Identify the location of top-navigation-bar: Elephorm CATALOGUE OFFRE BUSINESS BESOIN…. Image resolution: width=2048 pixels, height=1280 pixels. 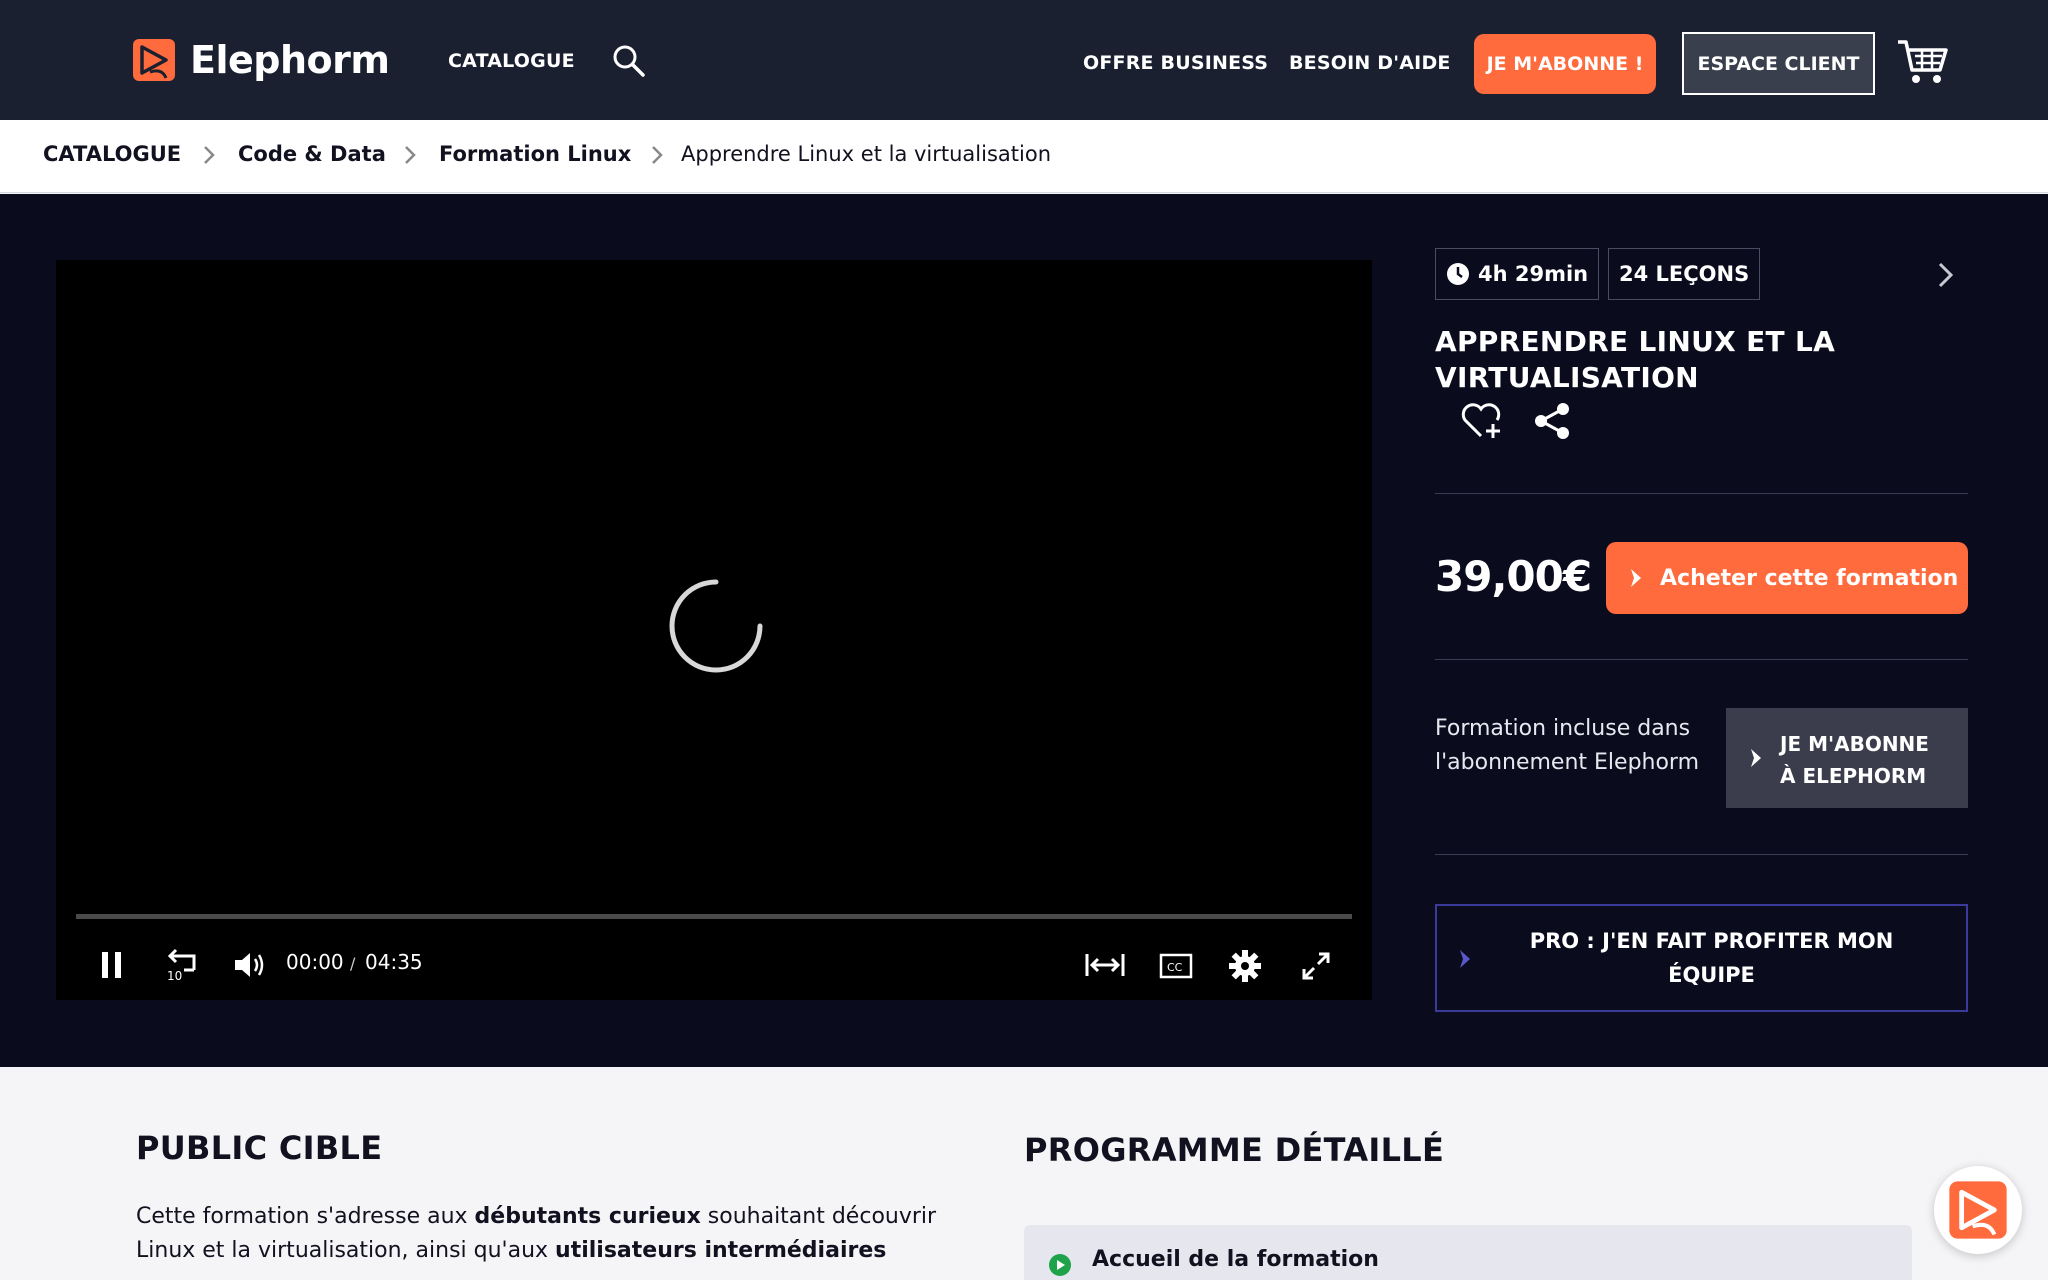
(1024, 60).